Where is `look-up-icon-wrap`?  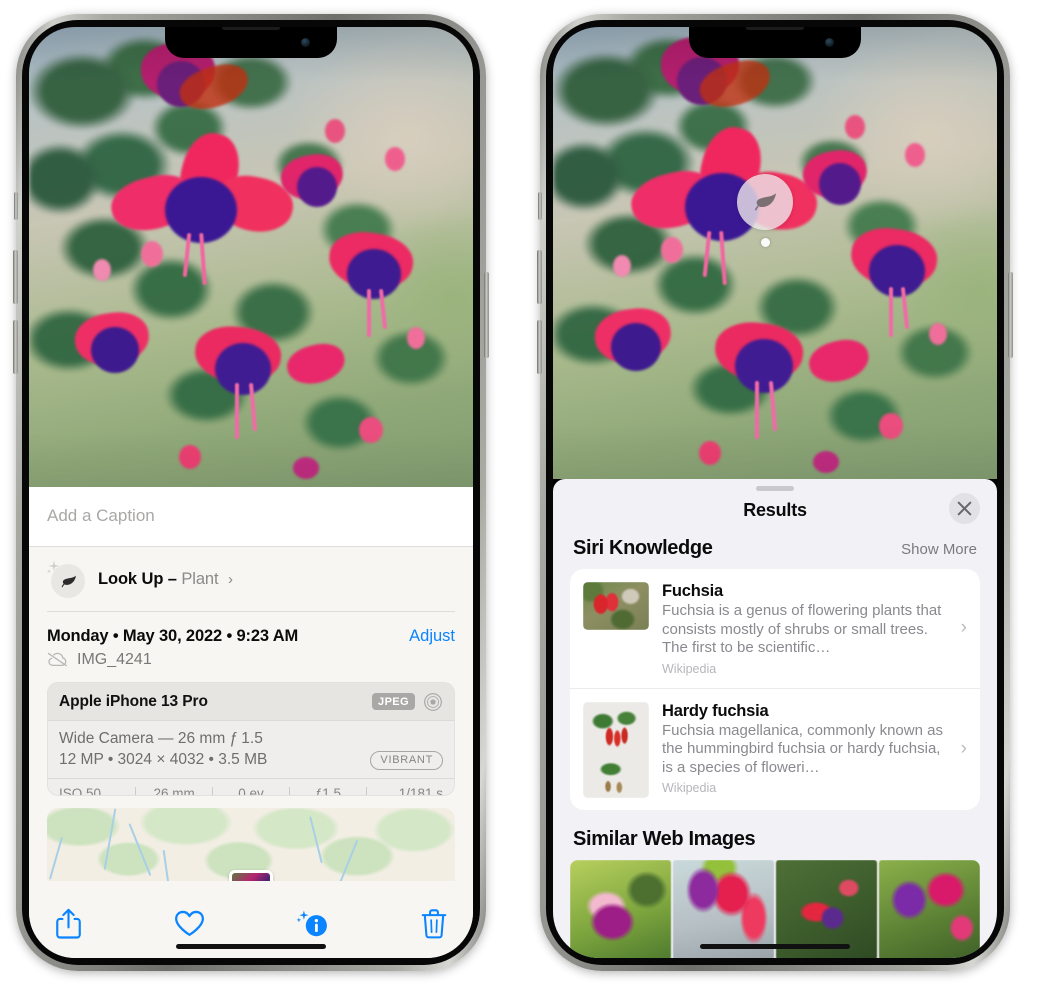
look-up-icon-wrap is located at coordinates (66, 579).